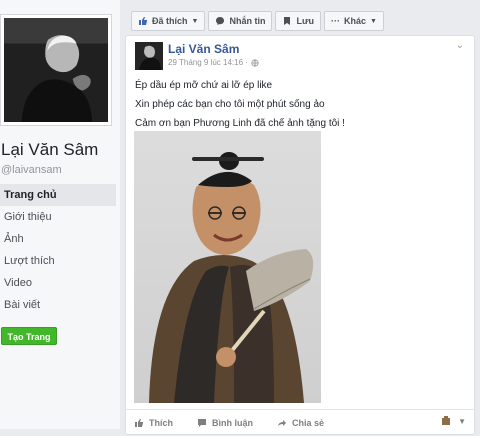  I want to click on people-icon, so click(446, 420).